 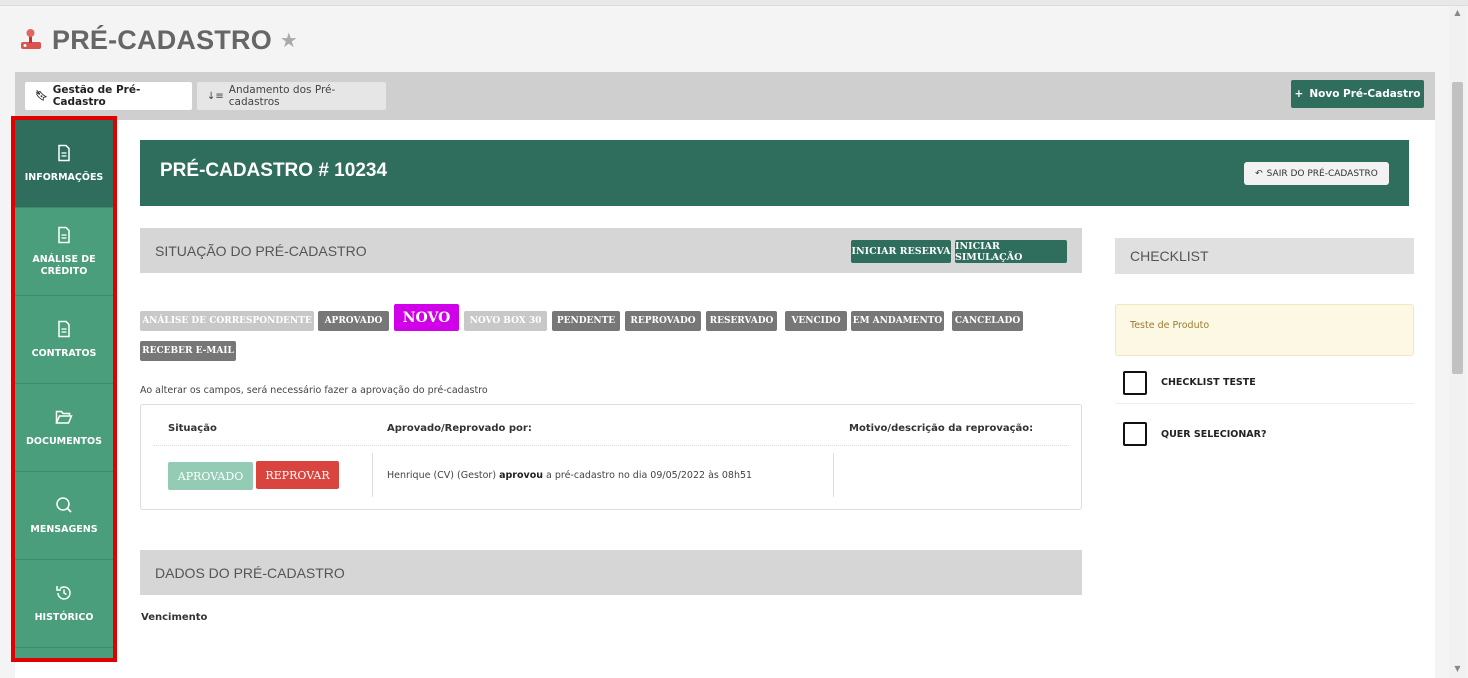 What do you see at coordinates (162, 39) in the screenshot?
I see `page-title: PRÉ-CADASTRO` at bounding box center [162, 39].